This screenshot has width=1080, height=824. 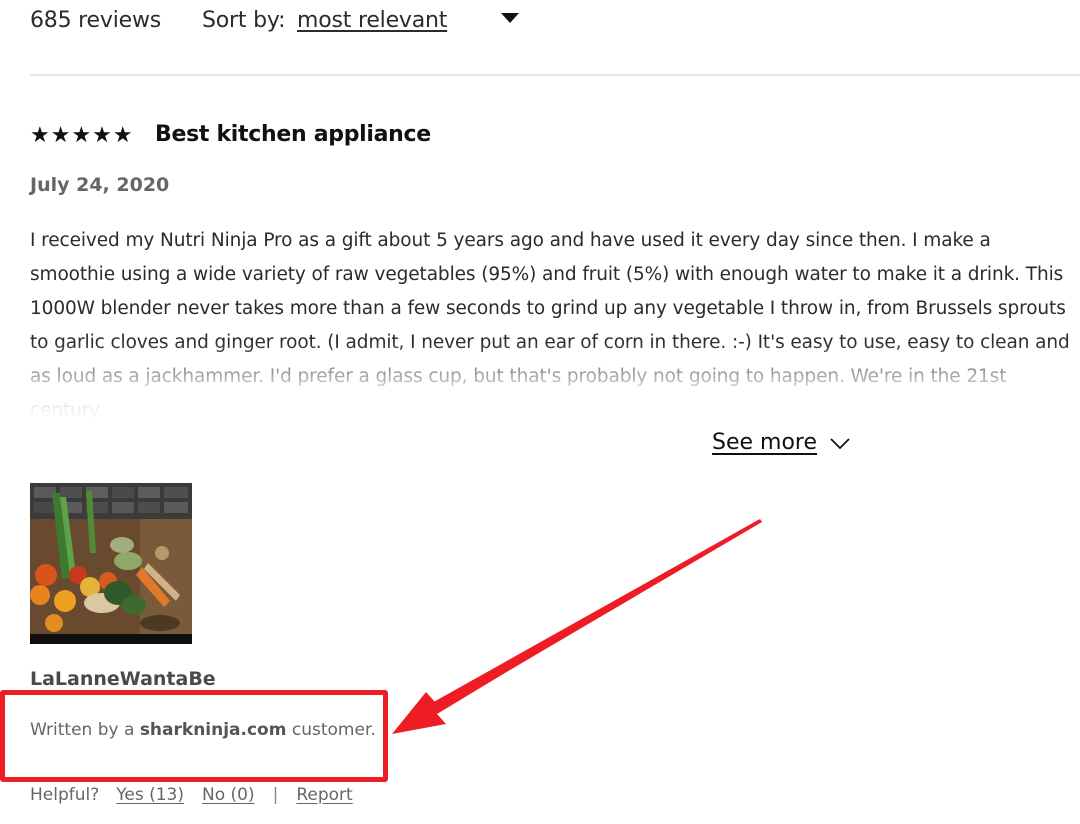 What do you see at coordinates (244, 20) in the screenshot?
I see `sort-label: Sort by:` at bounding box center [244, 20].